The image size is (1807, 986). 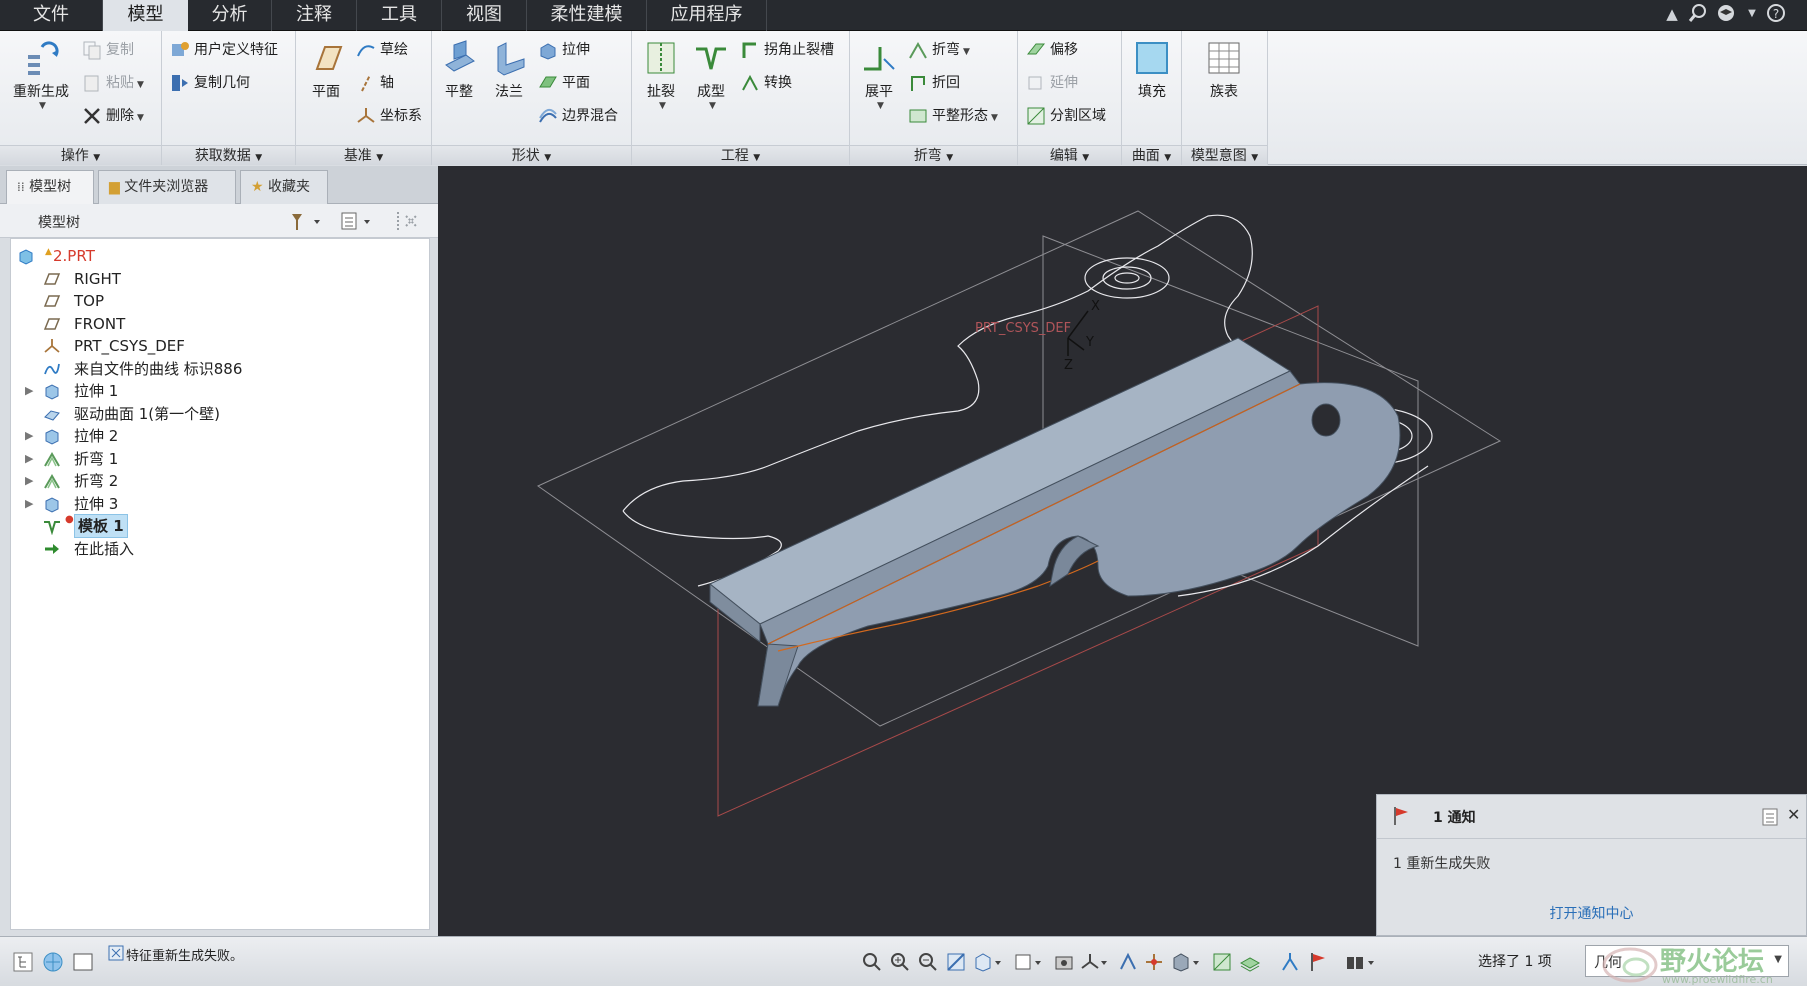 What do you see at coordinates (167, 187) in the screenshot?
I see `tab-folder-browser: ▆ 文件夹浏览器` at bounding box center [167, 187].